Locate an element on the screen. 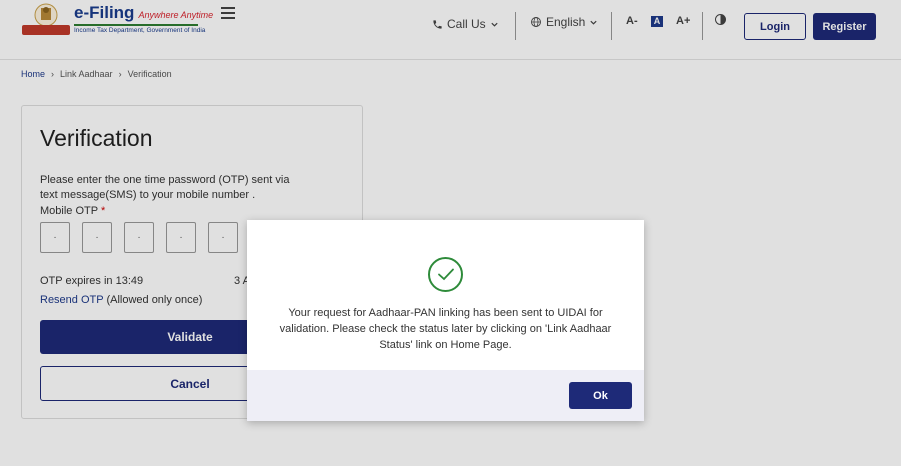 The width and height of the screenshot is (901, 466). dialog-footer: Ok is located at coordinates (445, 395).